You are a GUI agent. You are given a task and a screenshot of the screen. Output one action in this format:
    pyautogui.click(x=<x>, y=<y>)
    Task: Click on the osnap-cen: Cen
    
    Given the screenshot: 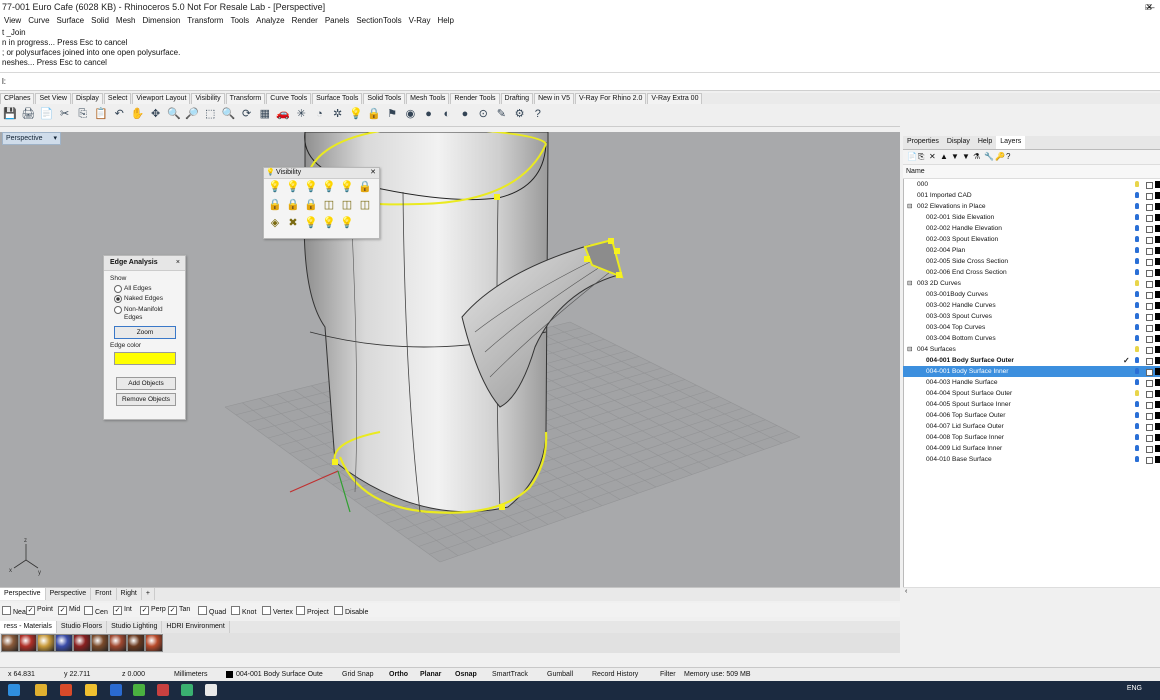 What is the action you would take?
    pyautogui.click(x=96, y=611)
    